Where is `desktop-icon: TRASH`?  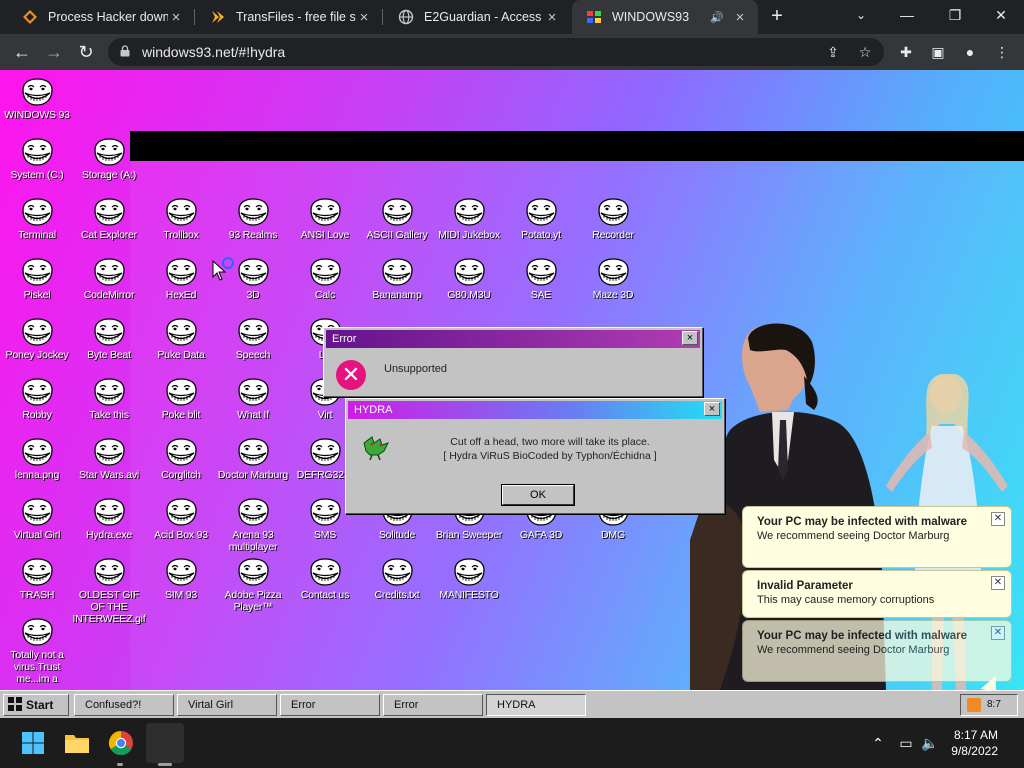 desktop-icon: TRASH is located at coordinates (37, 579).